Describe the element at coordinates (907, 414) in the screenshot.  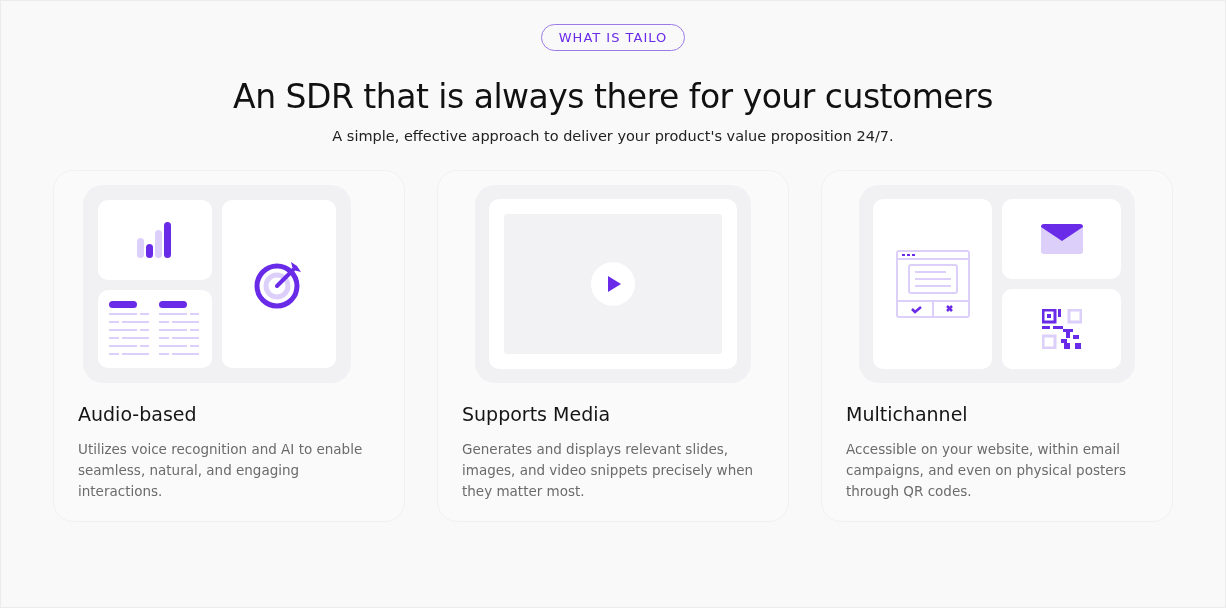
I see `feature-title: Multichannel` at that location.